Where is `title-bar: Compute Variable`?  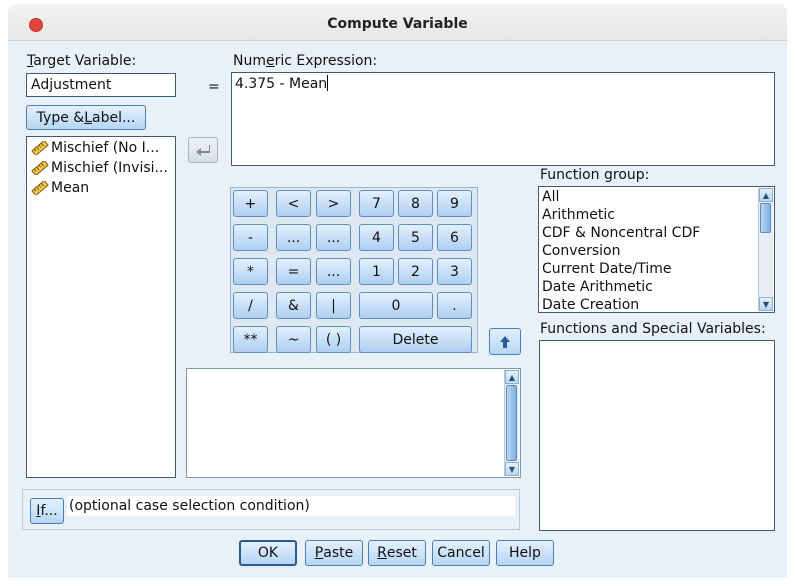
title-bar: Compute Variable is located at coordinates (397, 22).